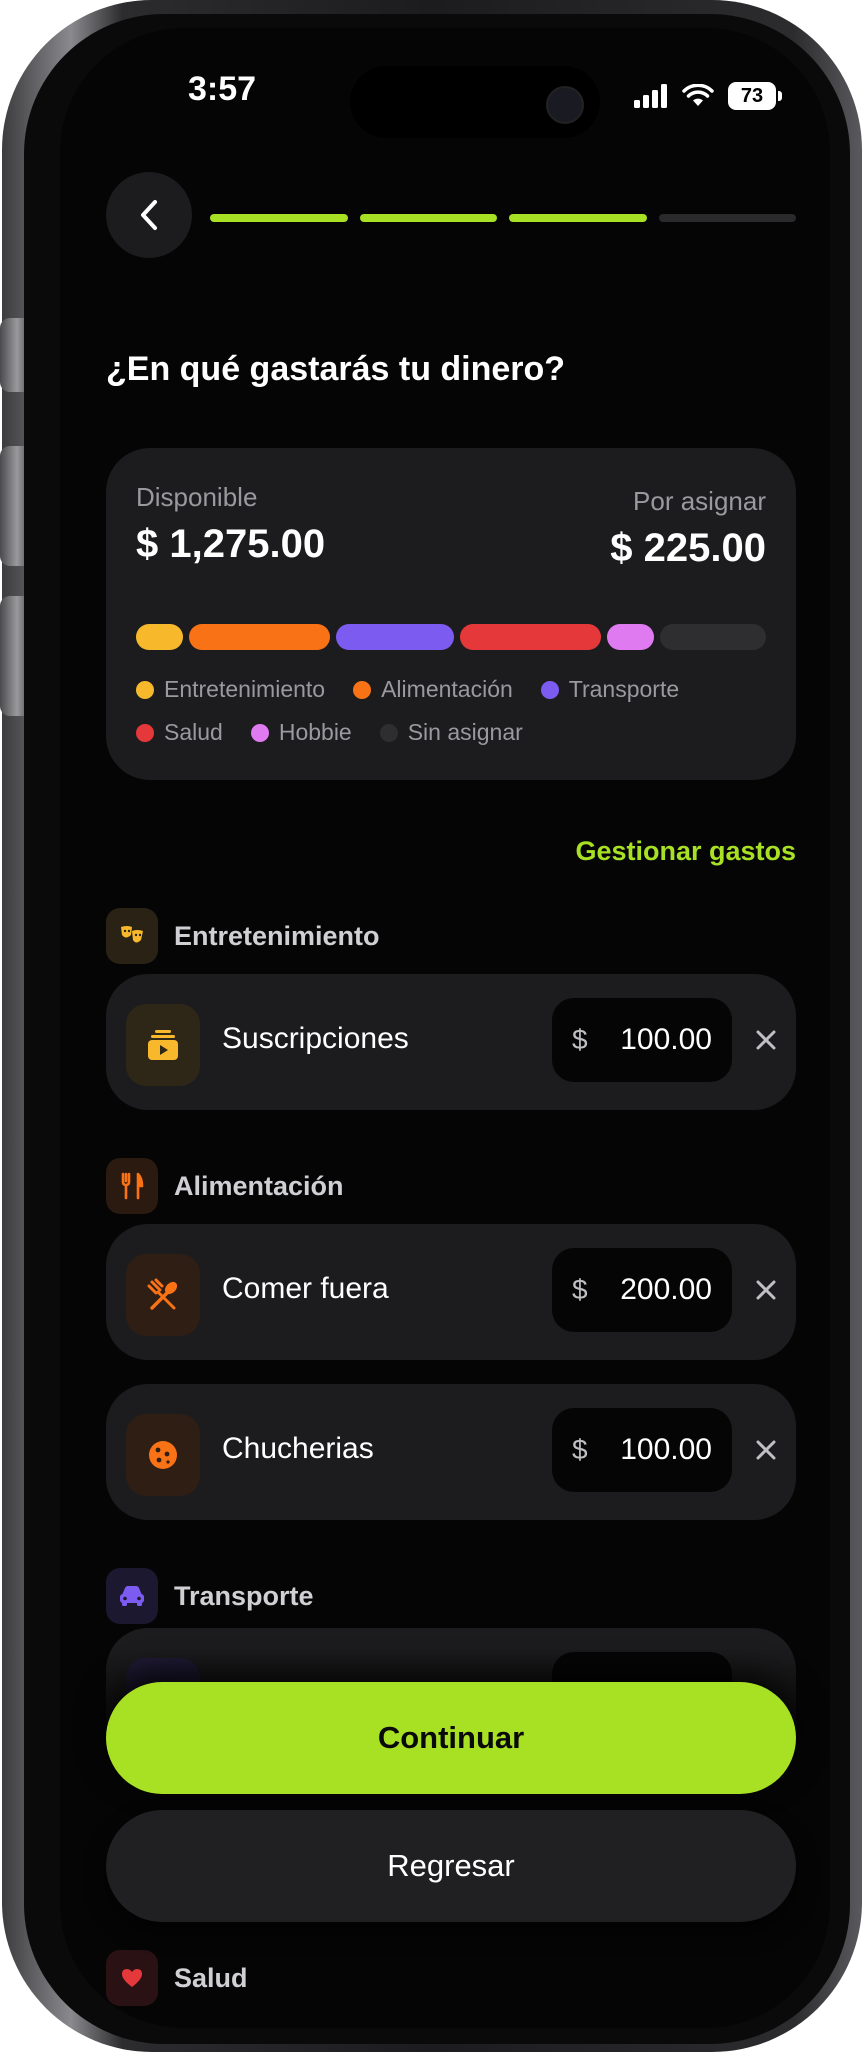 This screenshot has width=866, height=2058. Describe the element at coordinates (222, 89) in the screenshot. I see `status-time: 3:57` at that location.